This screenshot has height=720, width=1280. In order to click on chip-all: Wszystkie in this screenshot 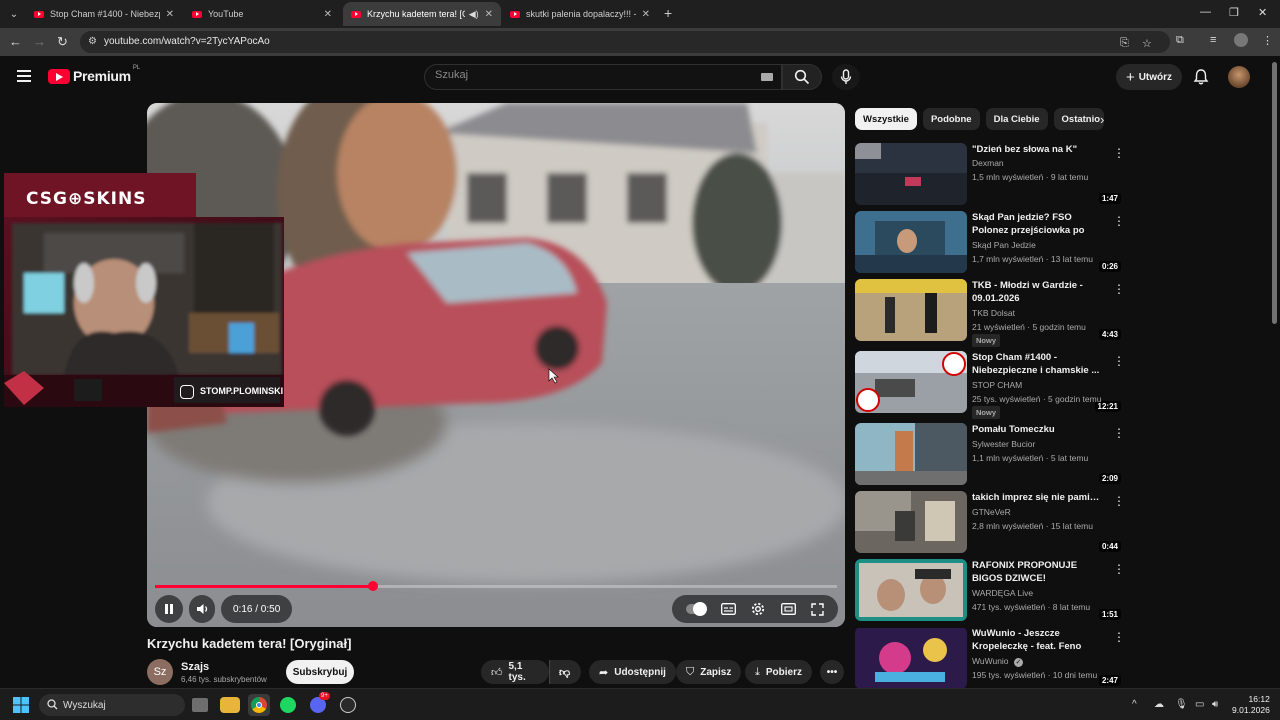, I will do `click(886, 119)`.